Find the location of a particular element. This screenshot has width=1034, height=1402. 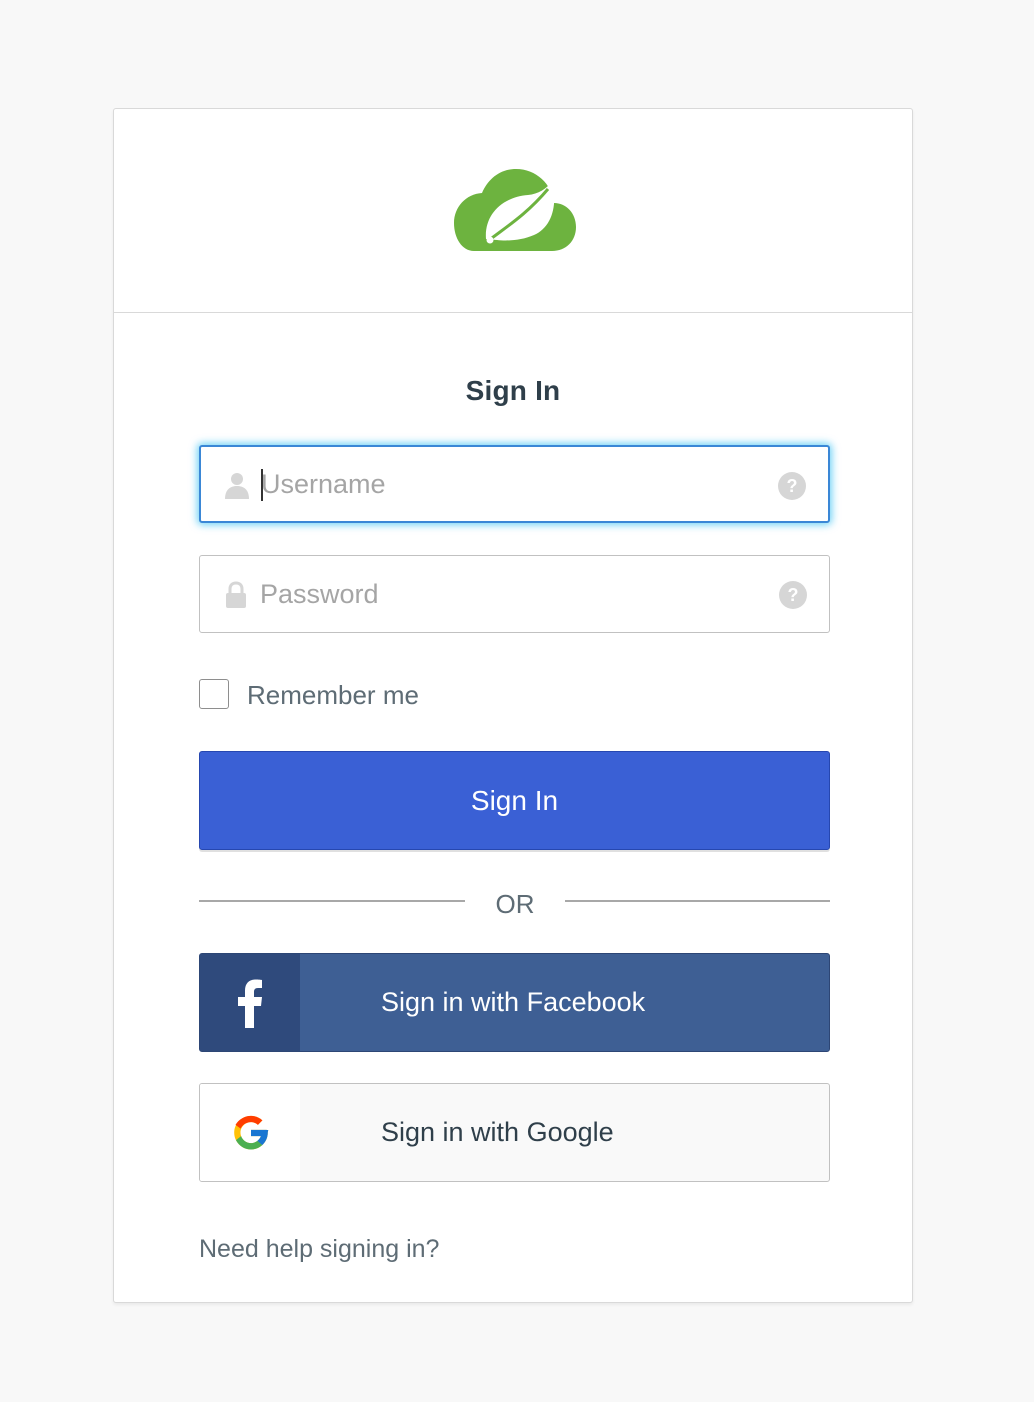

facebook-sign-in-button: Sign in with Facebook is located at coordinates (514, 1002).